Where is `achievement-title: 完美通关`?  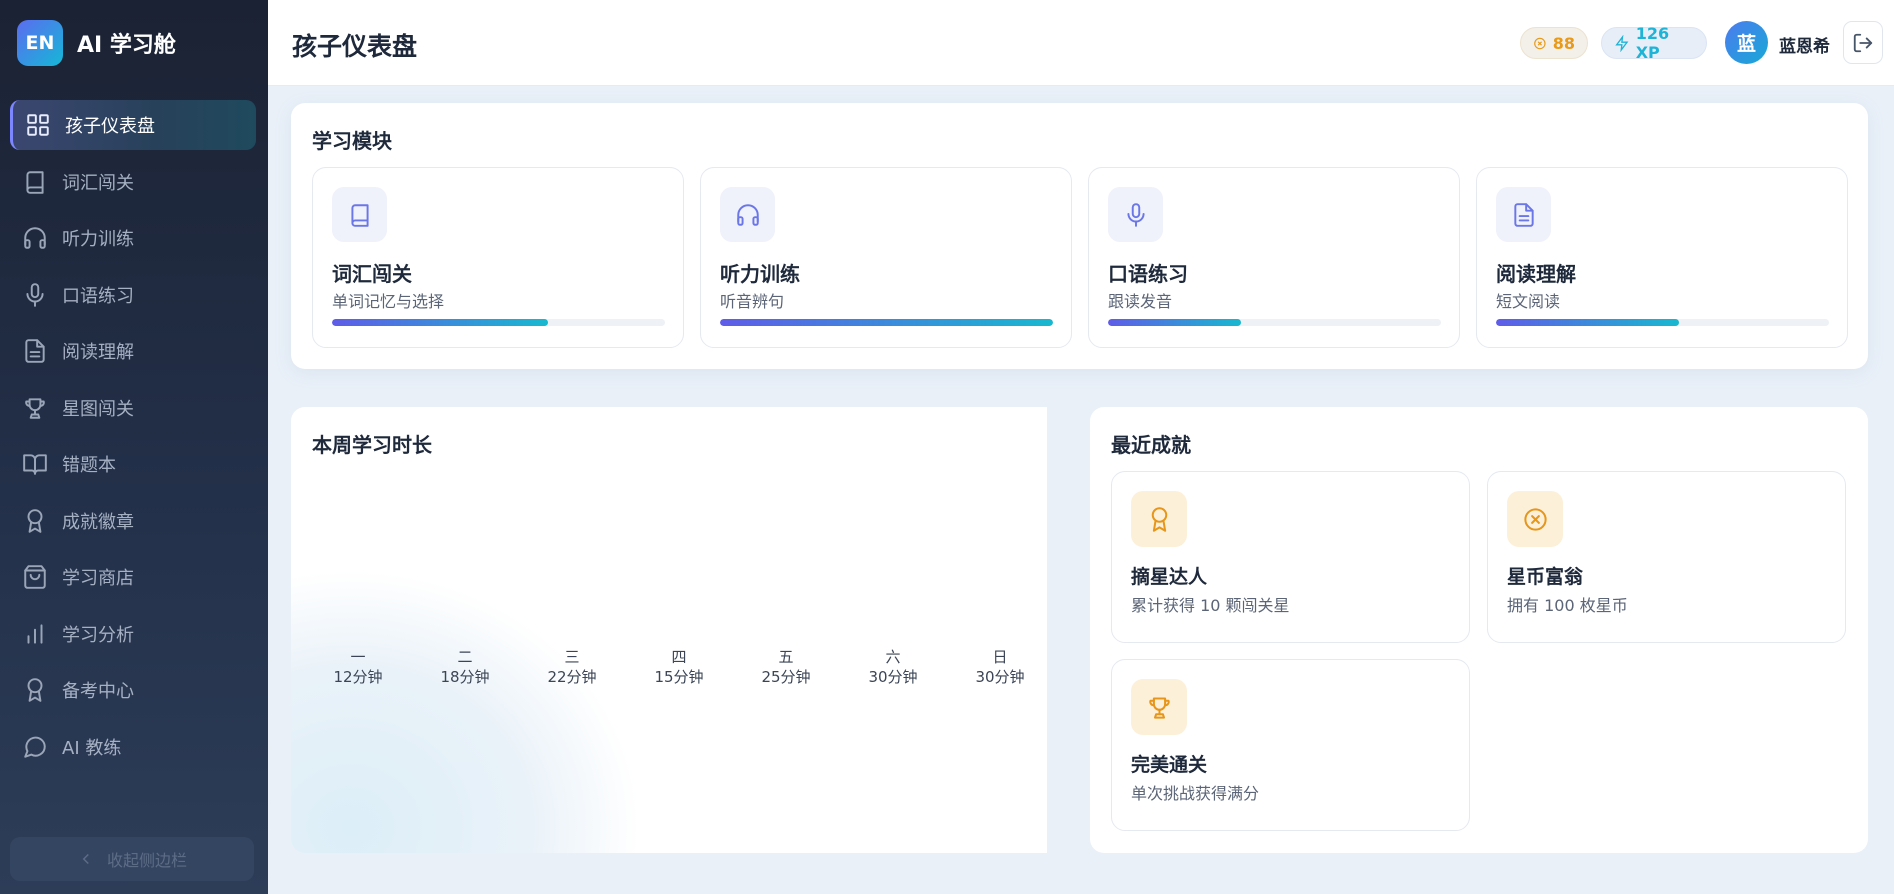 achievement-title: 完美通关 is located at coordinates (1169, 765).